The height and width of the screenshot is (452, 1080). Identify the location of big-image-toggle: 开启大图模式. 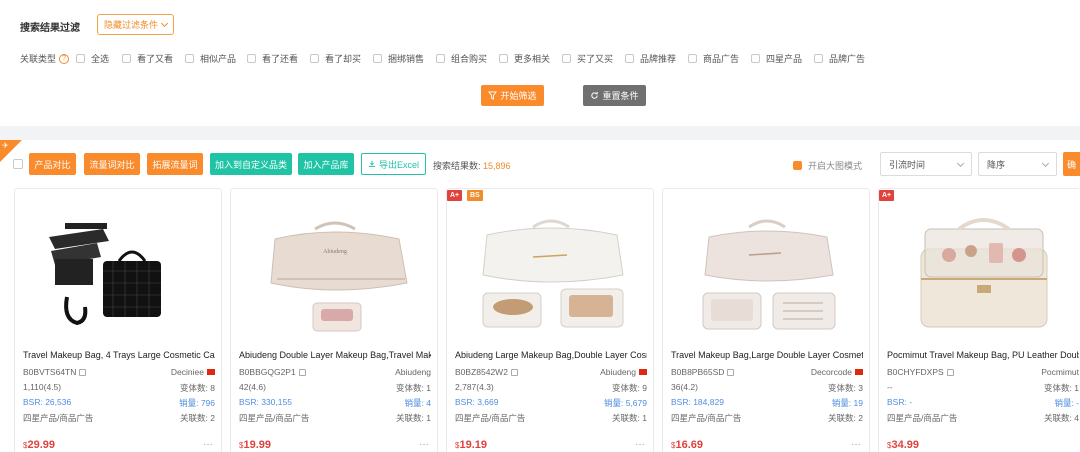
(827, 165).